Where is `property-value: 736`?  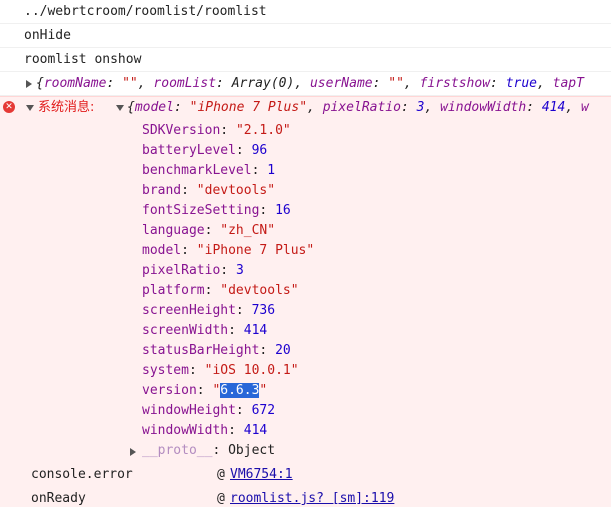 property-value: 736 is located at coordinates (263, 310).